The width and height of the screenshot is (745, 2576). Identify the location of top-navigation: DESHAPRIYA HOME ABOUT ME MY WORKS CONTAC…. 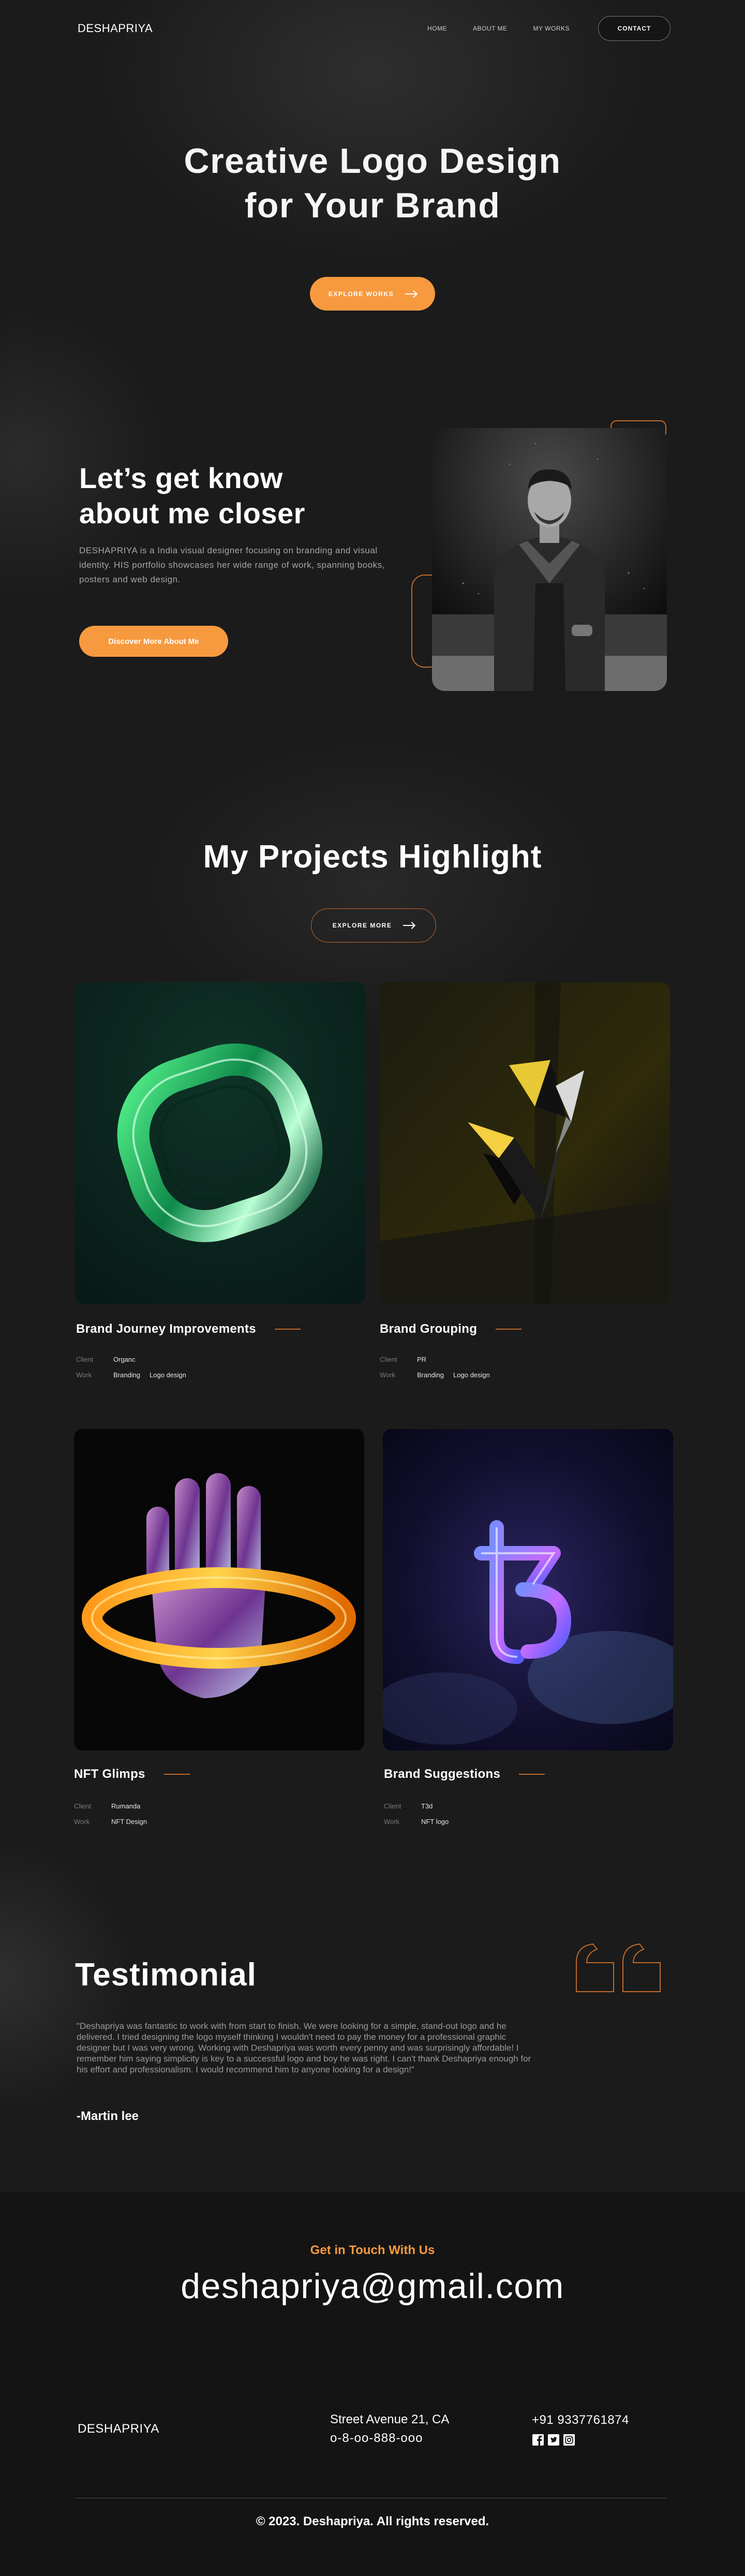
(375, 29).